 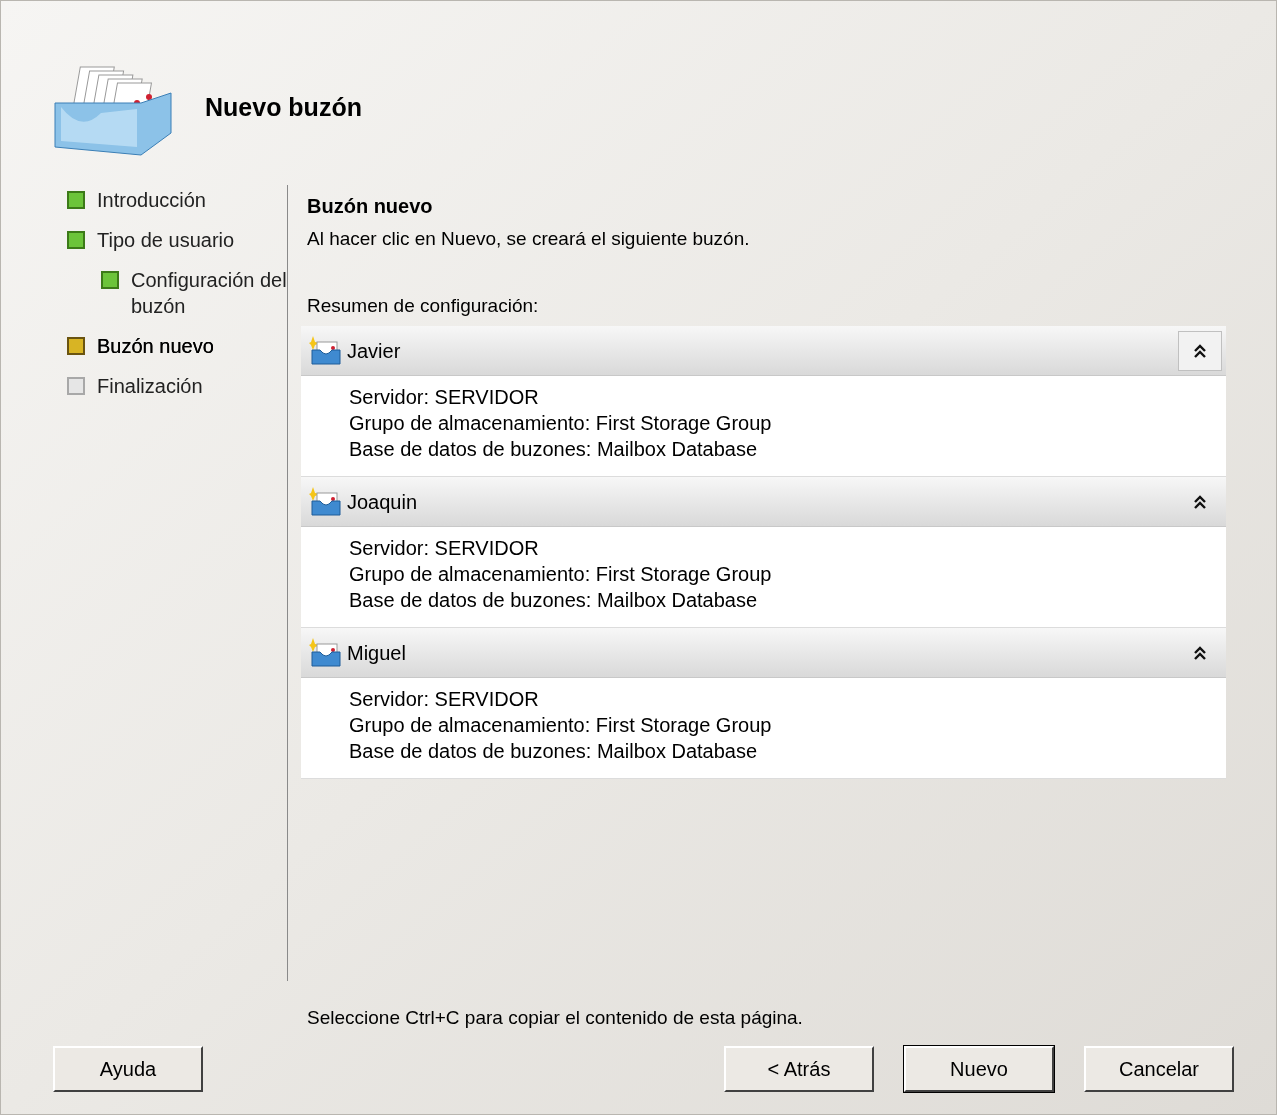 What do you see at coordinates (529, 239) in the screenshot?
I see `page-description: Al hacer clic en Nuevo, se creará el siguiente buzón.` at bounding box center [529, 239].